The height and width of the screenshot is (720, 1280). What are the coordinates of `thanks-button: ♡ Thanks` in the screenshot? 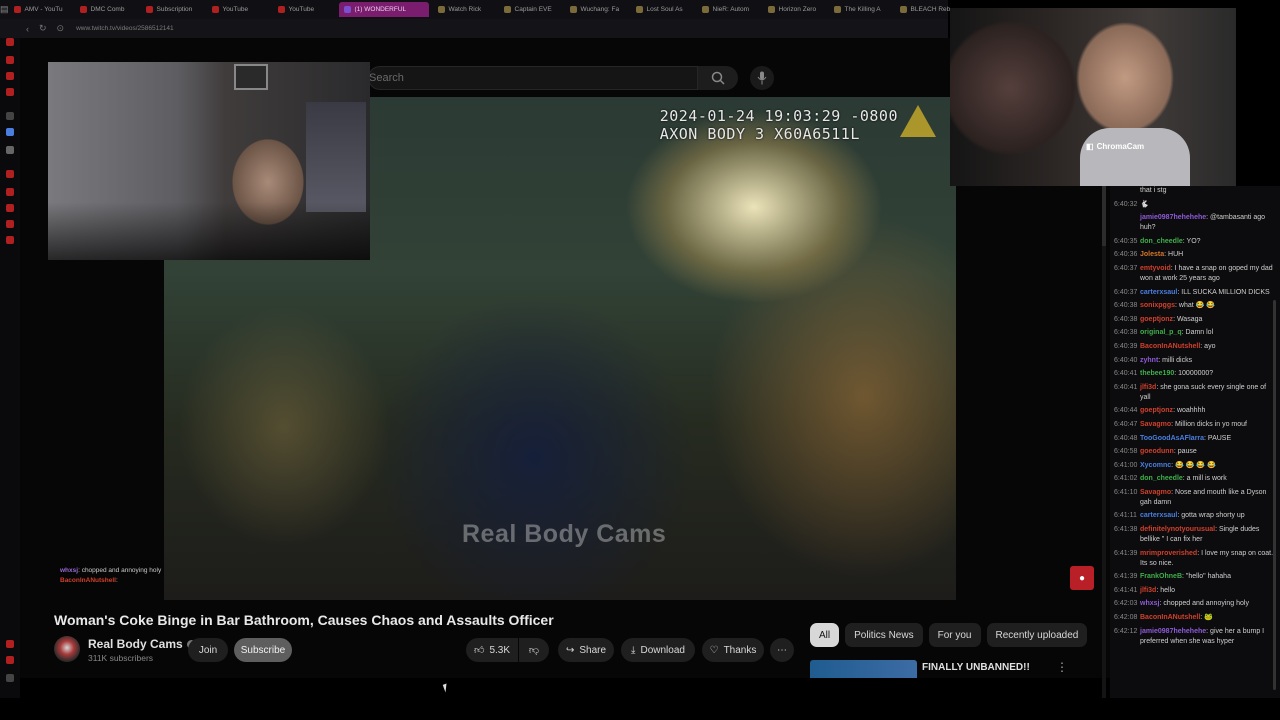 It's located at (733, 650).